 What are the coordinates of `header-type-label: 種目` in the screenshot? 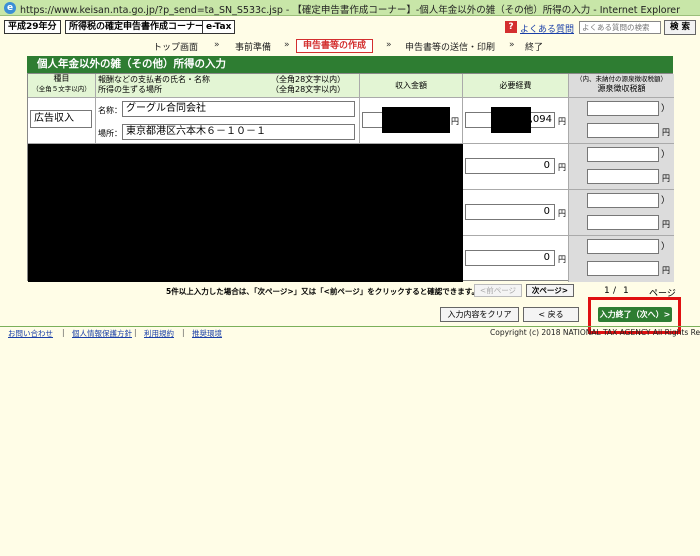 It's located at (61, 78).